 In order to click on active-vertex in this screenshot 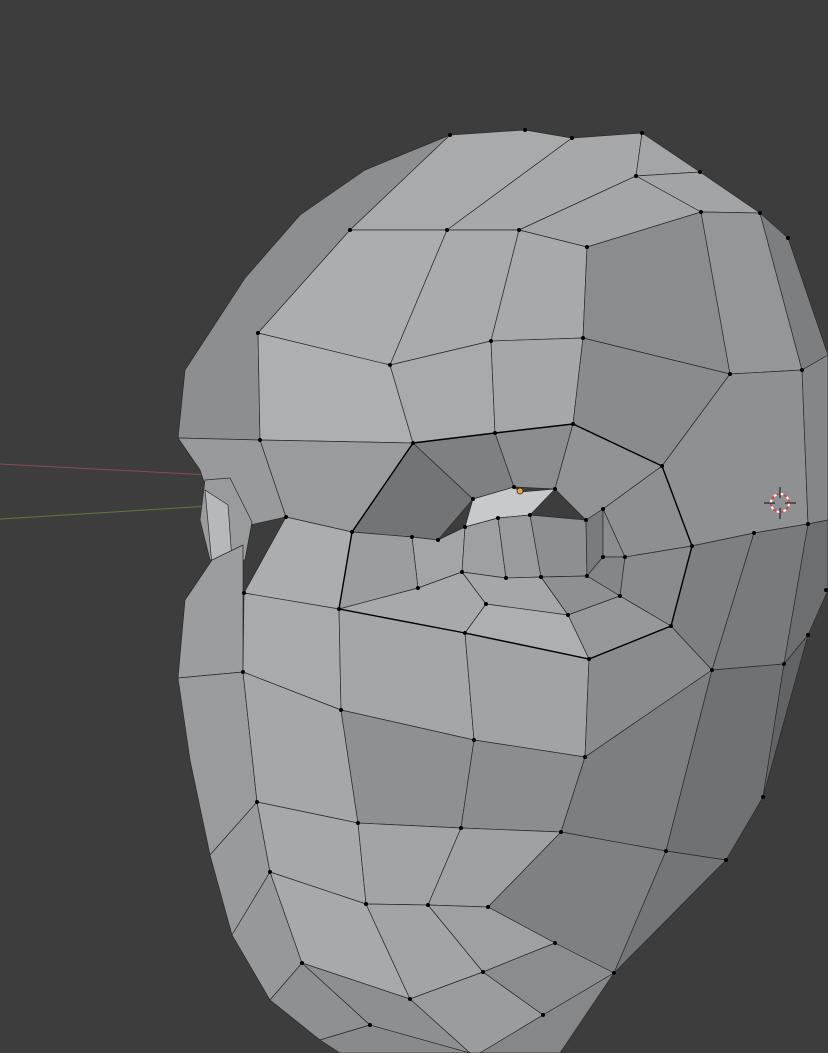, I will do `click(520, 491)`.